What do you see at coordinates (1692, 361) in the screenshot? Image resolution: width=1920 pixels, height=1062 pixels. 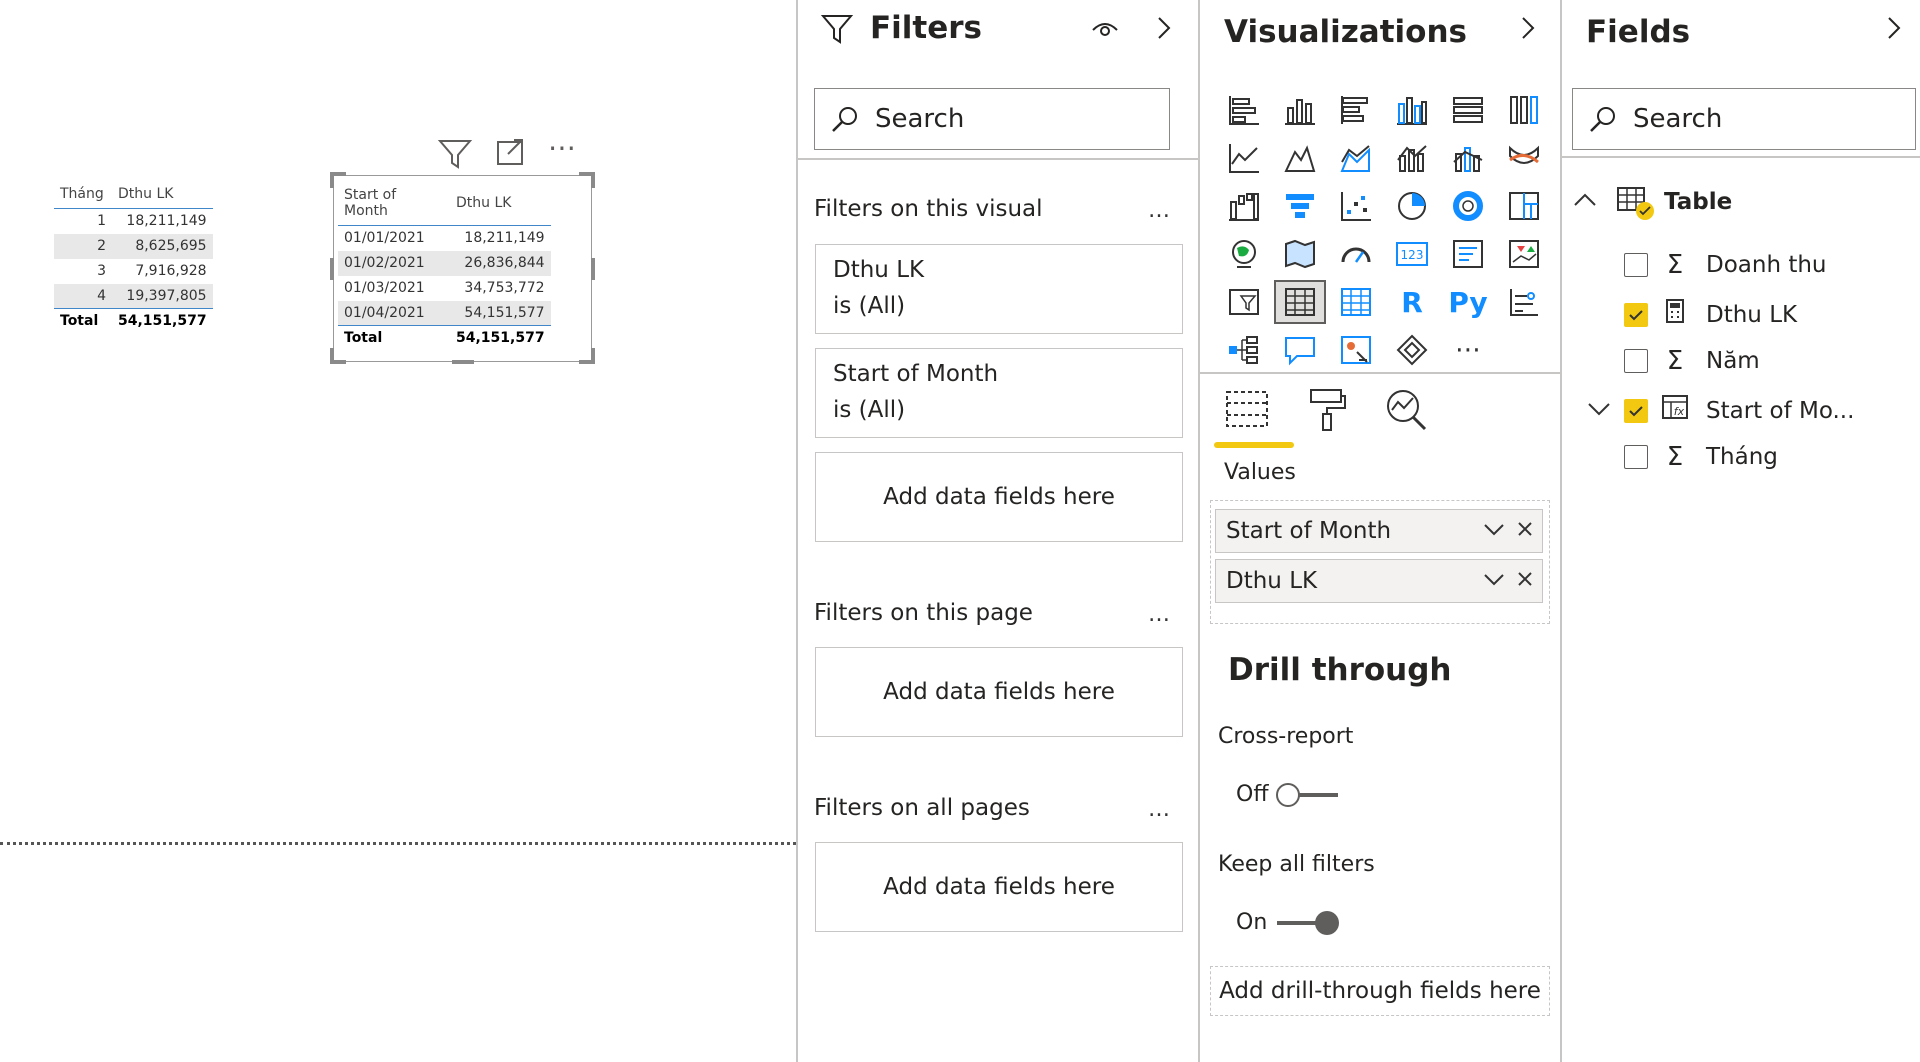 I see `field-item-nam: Σ Năm` at bounding box center [1692, 361].